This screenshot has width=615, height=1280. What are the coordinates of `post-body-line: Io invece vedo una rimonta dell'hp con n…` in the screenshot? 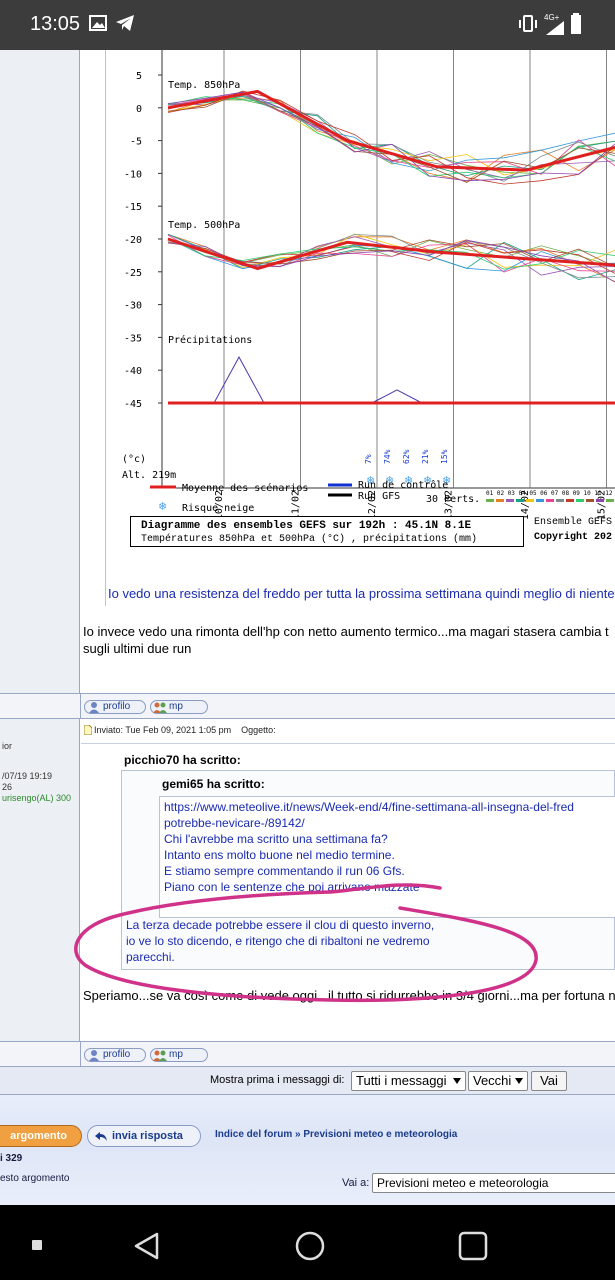 It's located at (346, 631).